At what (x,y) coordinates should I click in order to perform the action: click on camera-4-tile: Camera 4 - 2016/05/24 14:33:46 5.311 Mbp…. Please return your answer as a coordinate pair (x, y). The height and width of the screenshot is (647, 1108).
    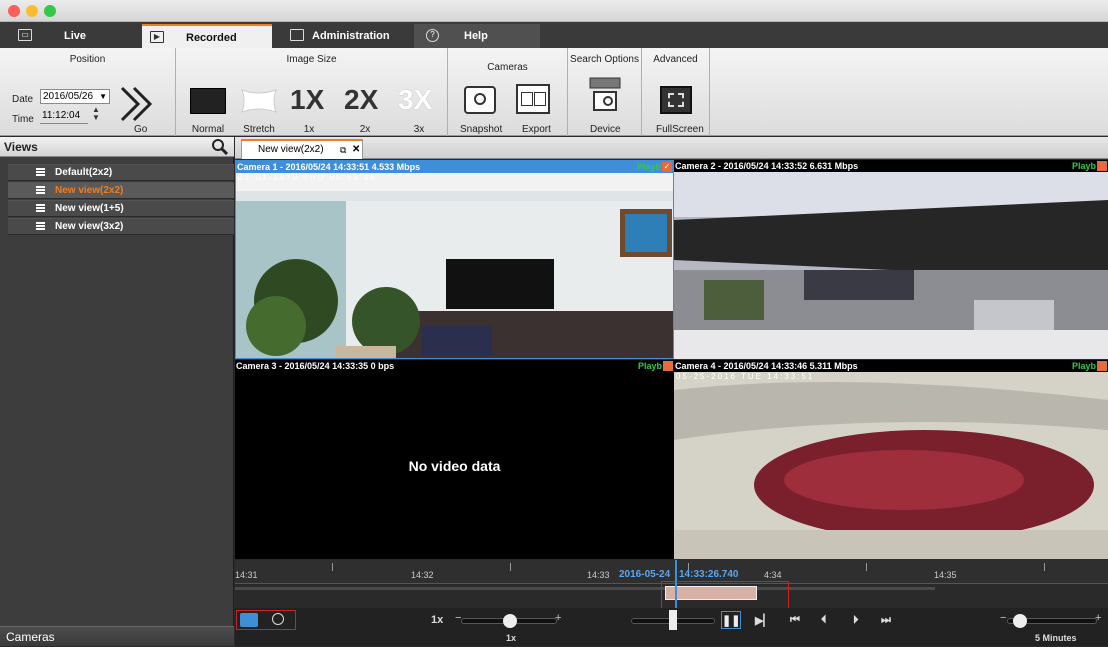
    Looking at the image, I should click on (891, 459).